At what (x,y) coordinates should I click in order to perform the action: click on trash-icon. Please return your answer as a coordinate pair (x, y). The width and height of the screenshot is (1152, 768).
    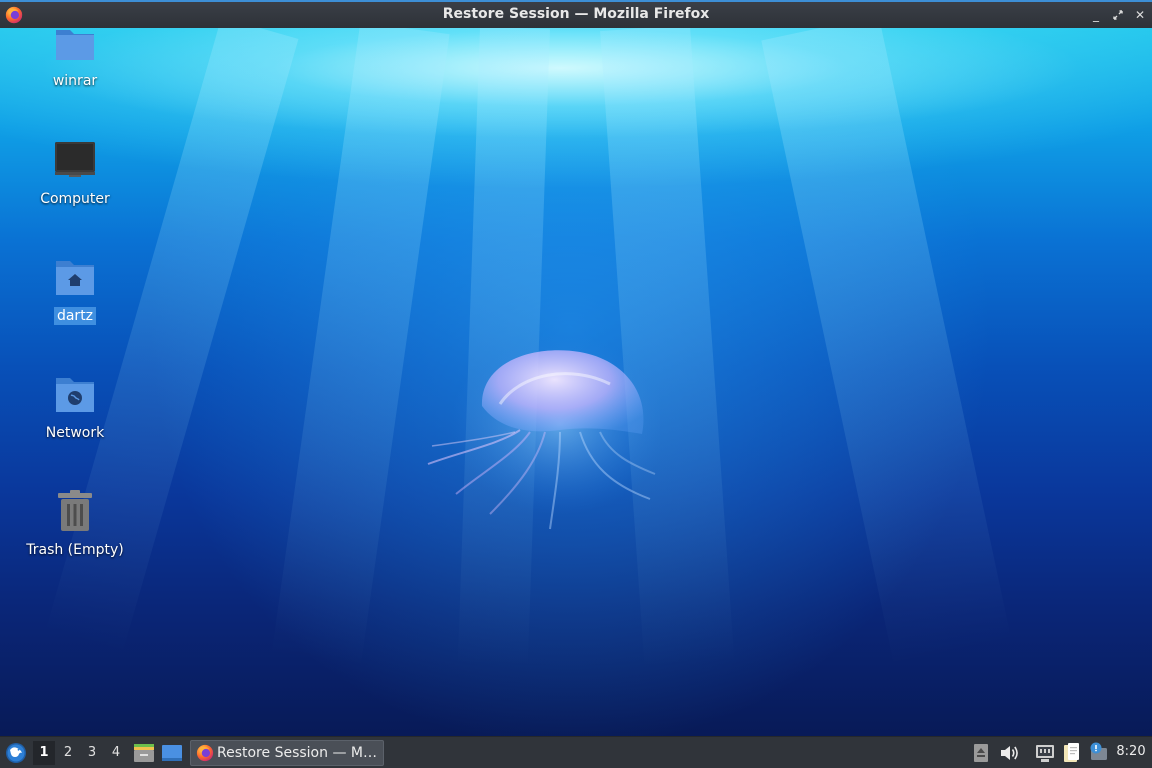
    Looking at the image, I should click on (75, 510).